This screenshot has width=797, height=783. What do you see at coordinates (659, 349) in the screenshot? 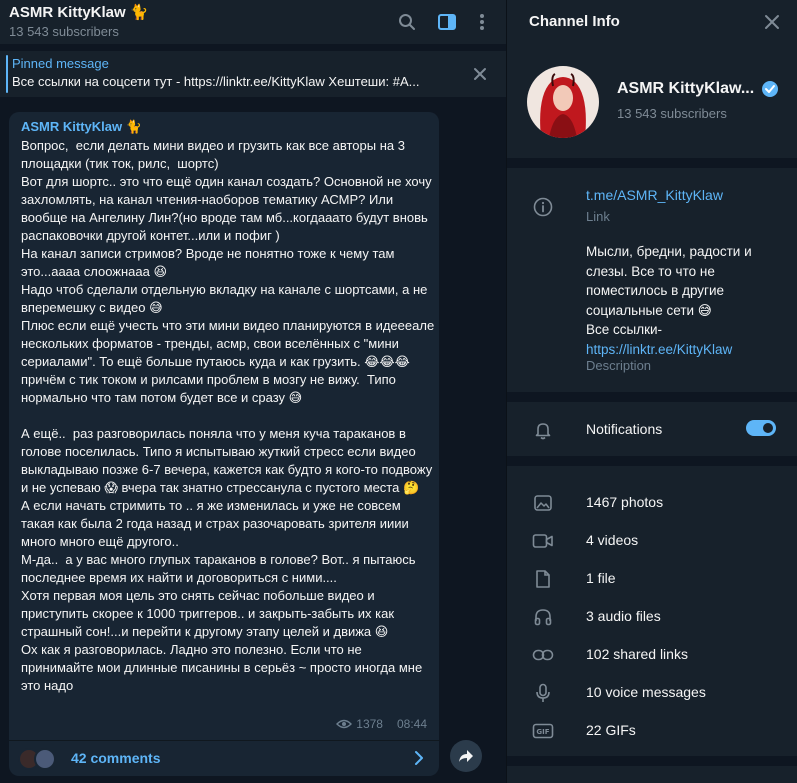
I see `description-link: https://linktr.ee/KittyKlaw` at bounding box center [659, 349].